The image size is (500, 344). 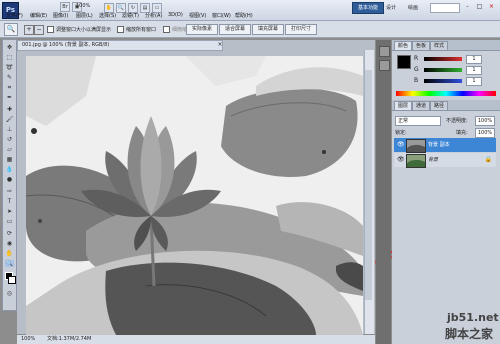 I want to click on zoom-all-windows-label: 缩放所有窗口, so click(x=141, y=30).